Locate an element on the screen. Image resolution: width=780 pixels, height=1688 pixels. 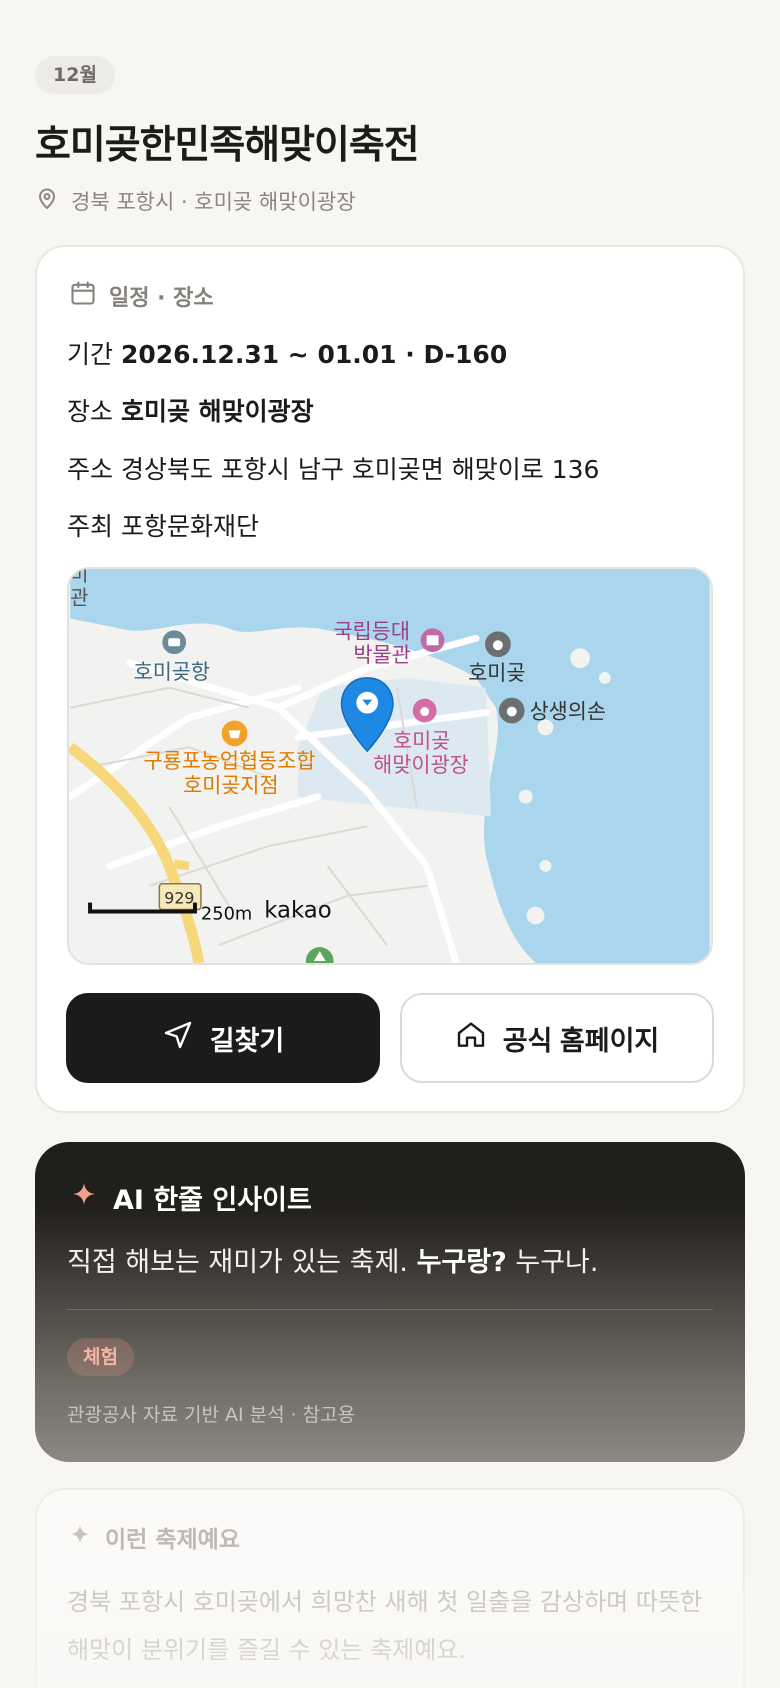
page-title: 호미곶한민족해맞이축전 is located at coordinates (227, 145).